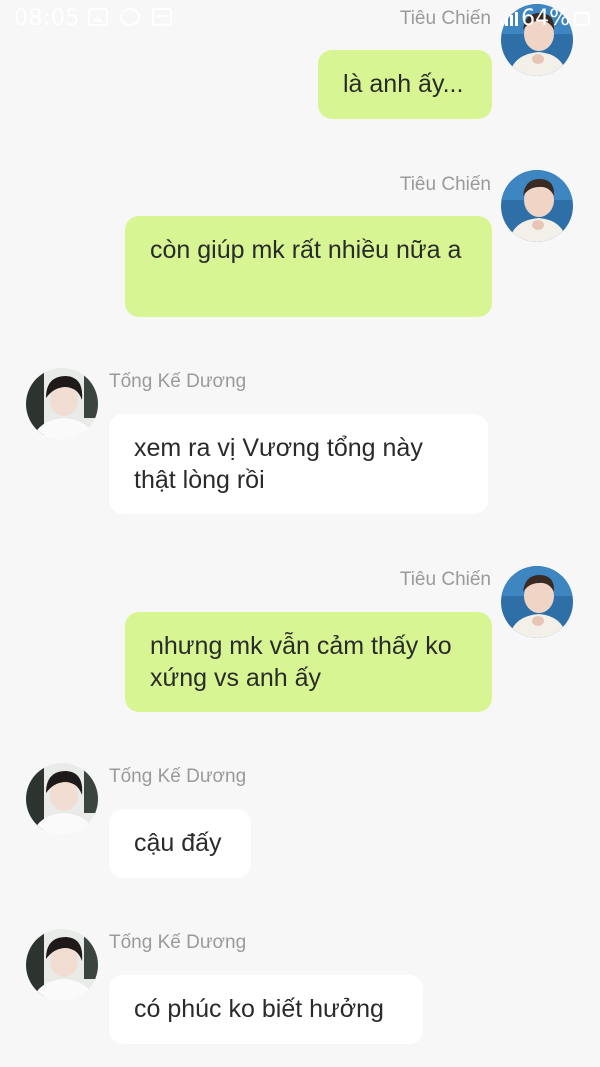 The image size is (600, 1067). I want to click on message-text: còn giúp mk rất nhiều nữa a, so click(306, 250).